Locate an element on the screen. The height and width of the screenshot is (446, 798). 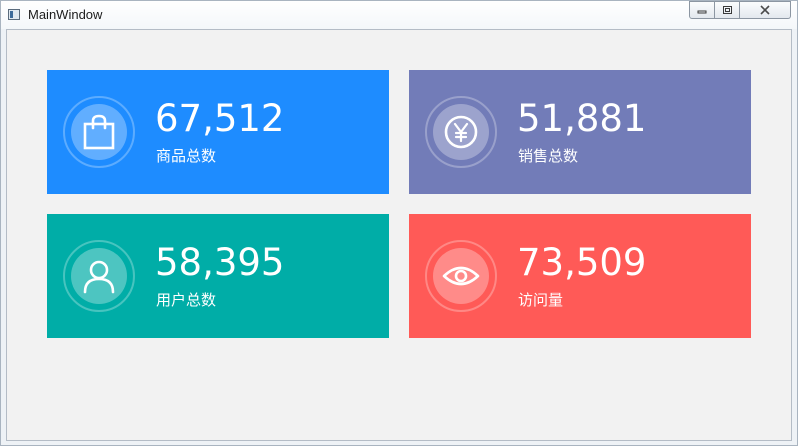
shopping-bag-icon is located at coordinates (99, 132).